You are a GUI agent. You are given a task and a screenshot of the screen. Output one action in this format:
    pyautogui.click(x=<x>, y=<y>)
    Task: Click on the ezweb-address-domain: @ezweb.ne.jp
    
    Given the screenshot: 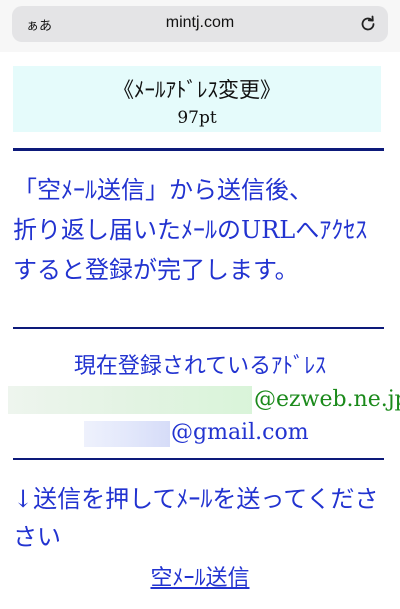 What is the action you would take?
    pyautogui.click(x=327, y=399)
    